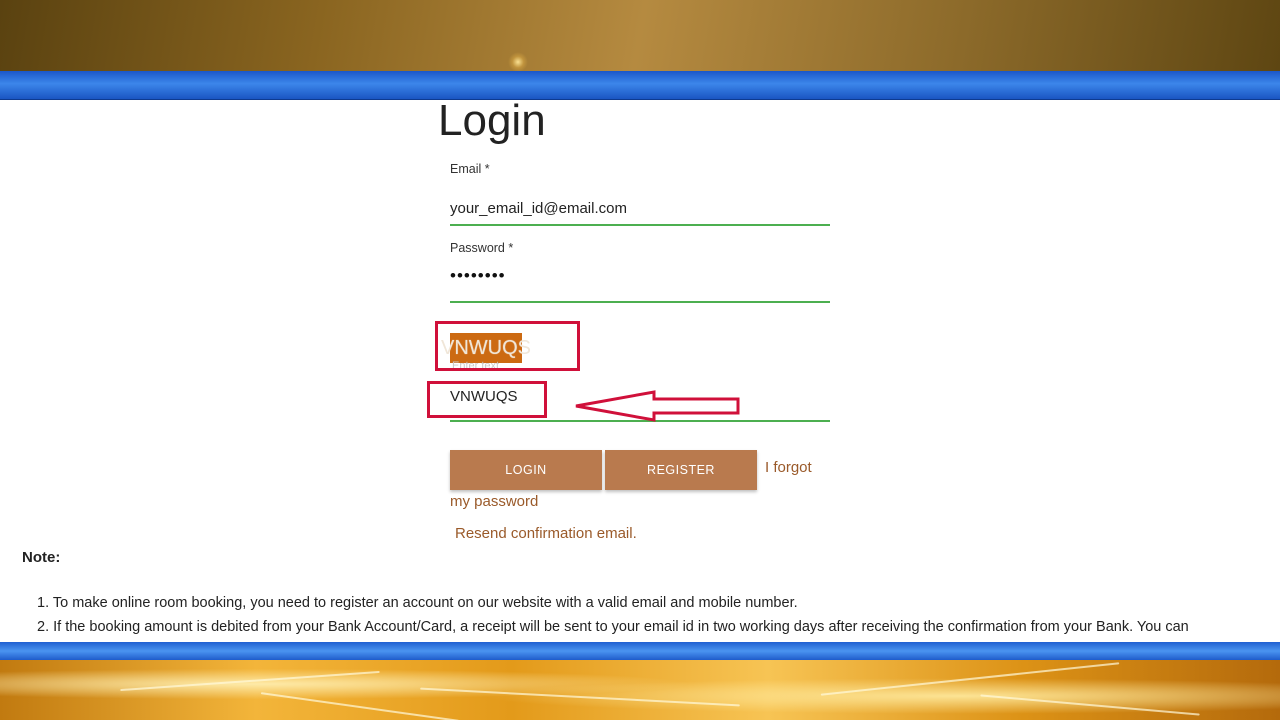 This screenshot has width=1280, height=720. I want to click on login-button: LOGIN, so click(526, 470).